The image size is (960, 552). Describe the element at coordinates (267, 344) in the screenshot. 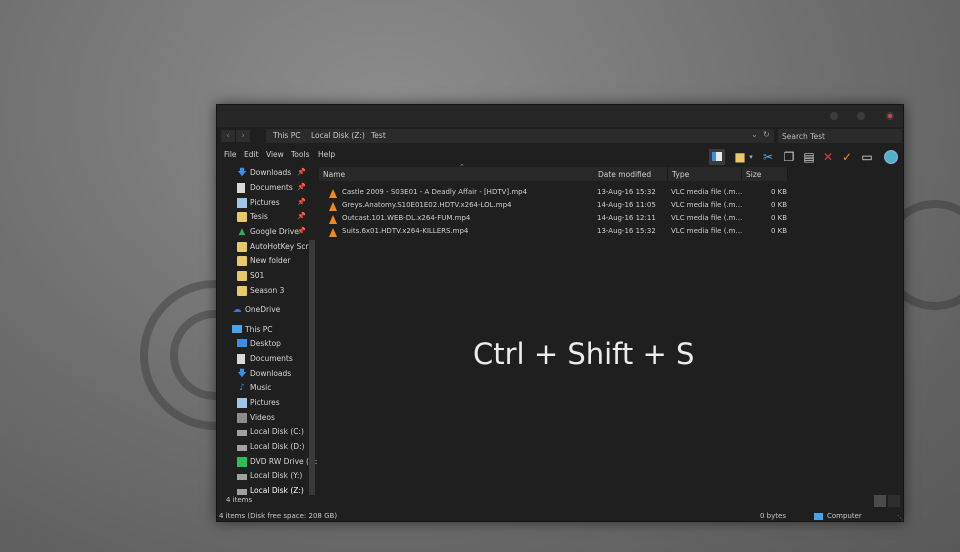

I see `sidebar-item-desktop: Desktop` at that location.